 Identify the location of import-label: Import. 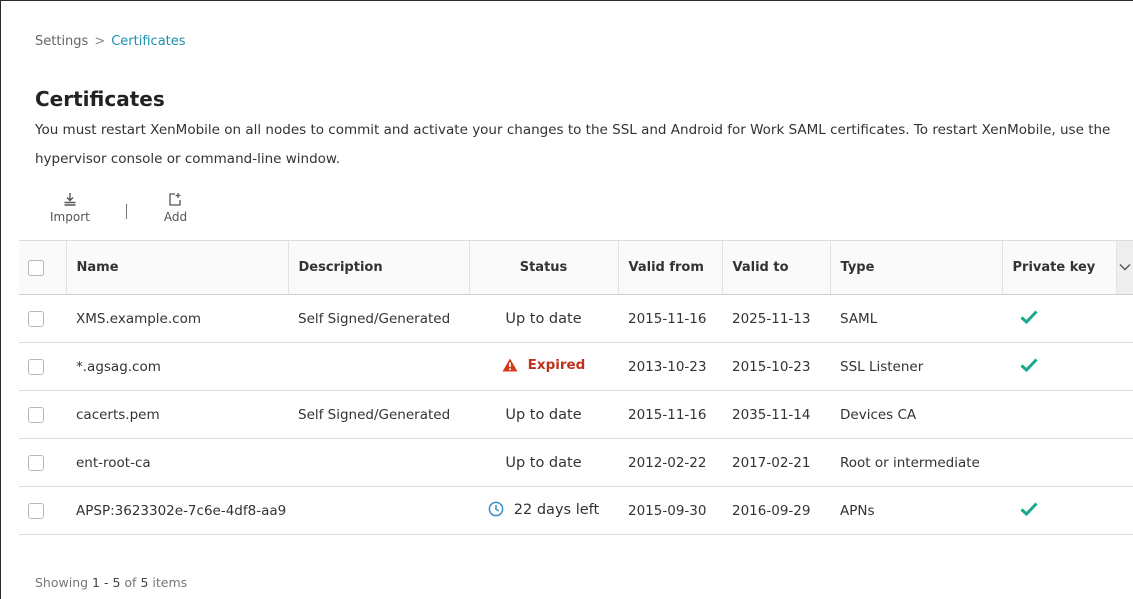
(70, 217).